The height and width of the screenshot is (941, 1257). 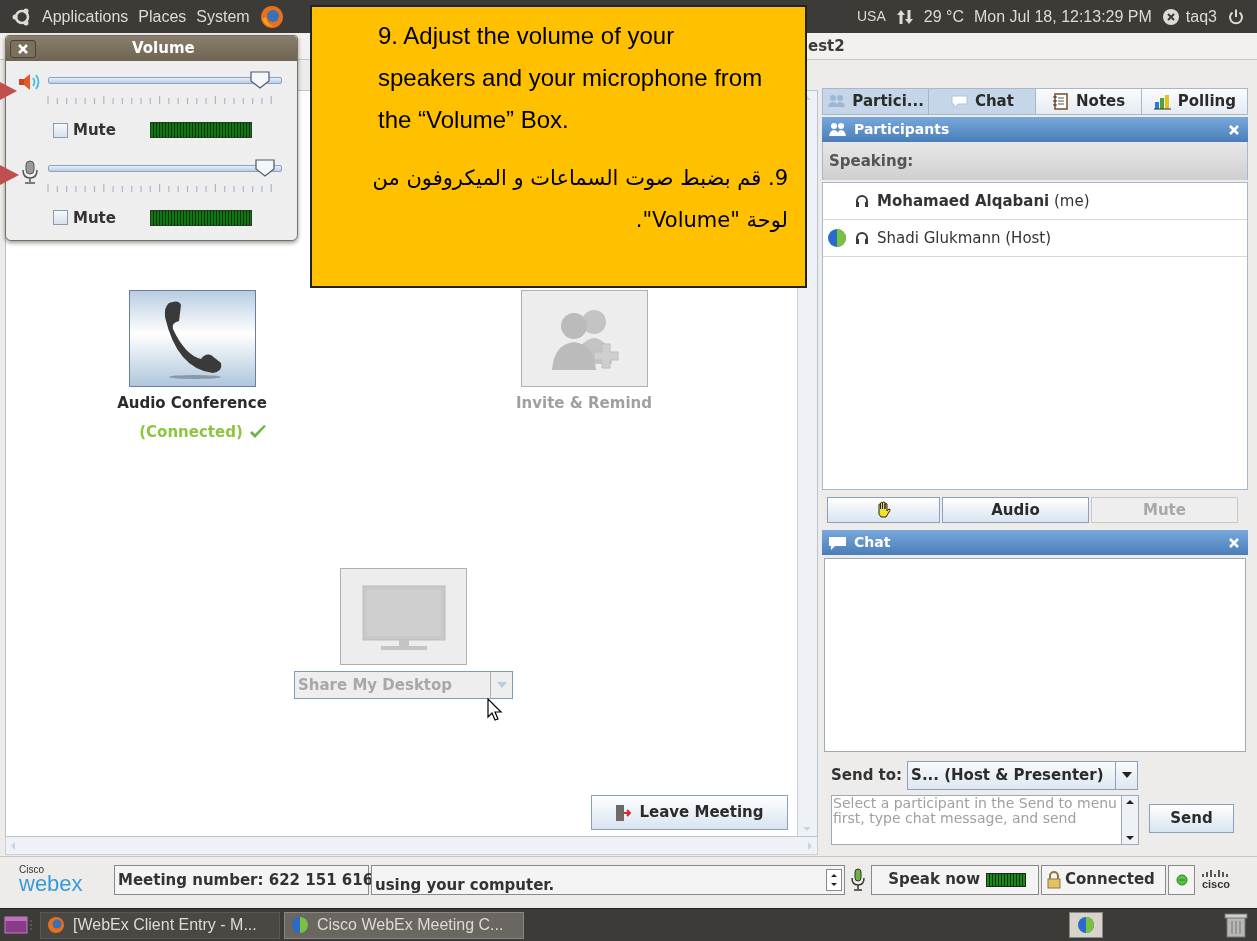 I want to click on panel-title: Participants, so click(x=902, y=129).